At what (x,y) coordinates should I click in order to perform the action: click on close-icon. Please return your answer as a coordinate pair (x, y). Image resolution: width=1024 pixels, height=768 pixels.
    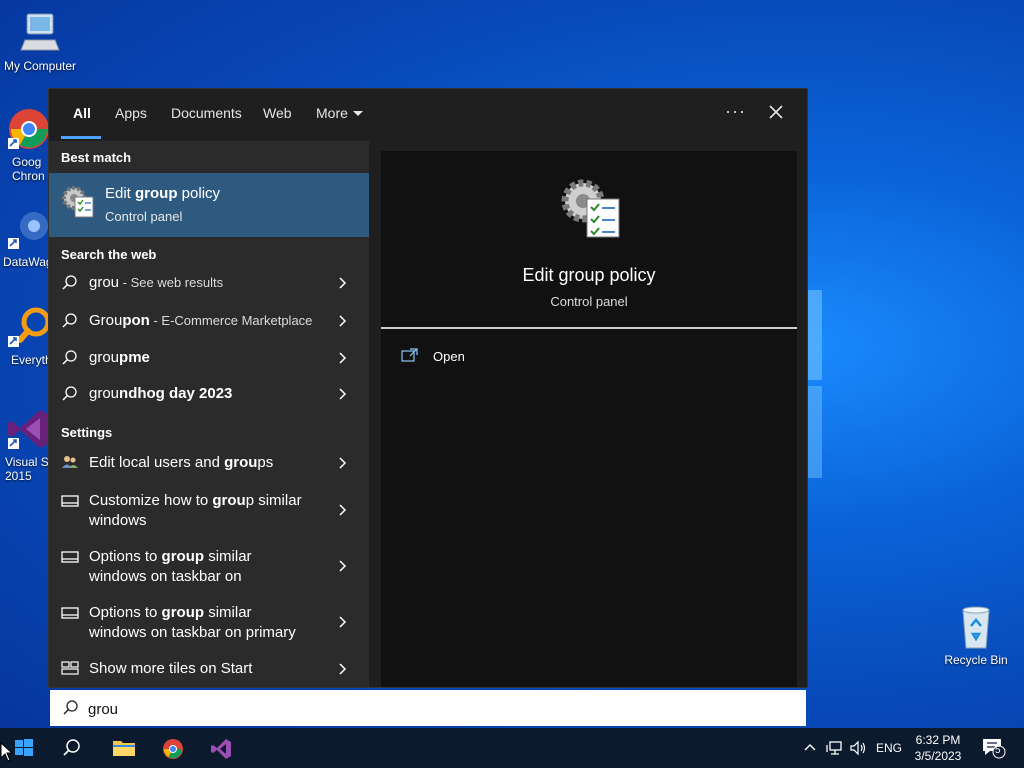
    Looking at the image, I should click on (776, 112).